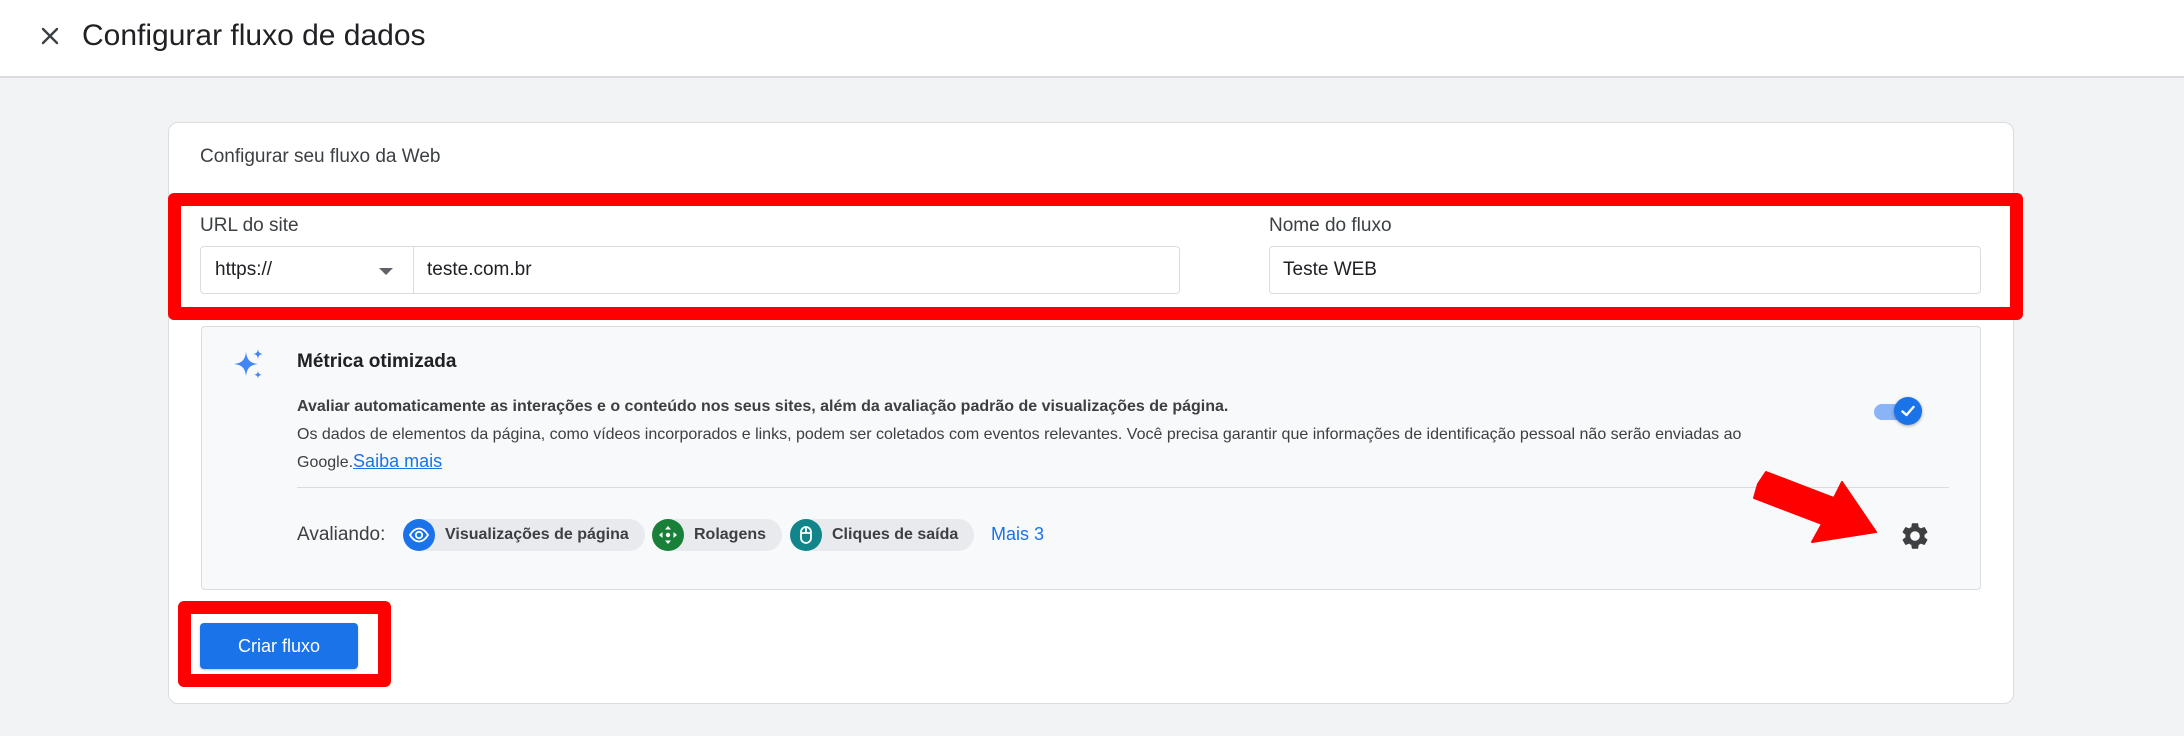  What do you see at coordinates (537, 534) in the screenshot?
I see `chip-label: Visualizações de página` at bounding box center [537, 534].